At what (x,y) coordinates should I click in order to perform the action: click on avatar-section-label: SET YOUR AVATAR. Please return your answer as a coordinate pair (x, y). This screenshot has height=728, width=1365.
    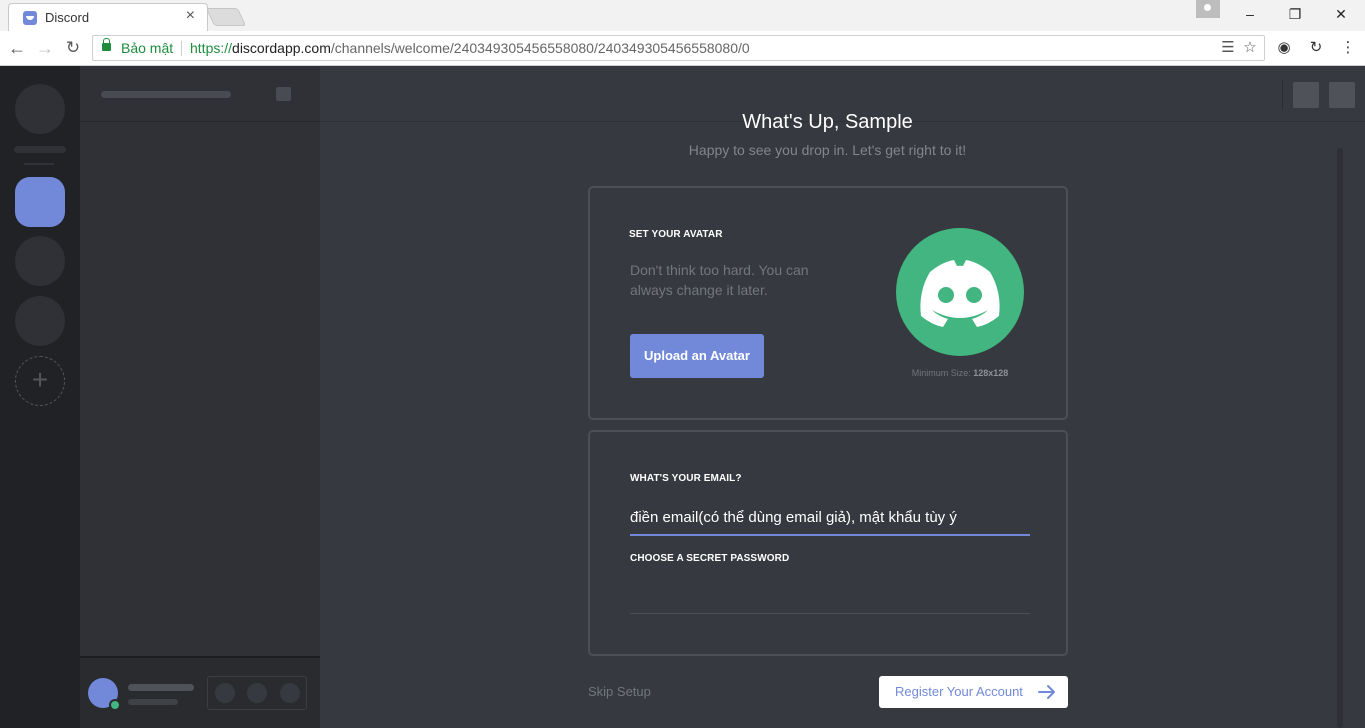
    Looking at the image, I should click on (676, 234).